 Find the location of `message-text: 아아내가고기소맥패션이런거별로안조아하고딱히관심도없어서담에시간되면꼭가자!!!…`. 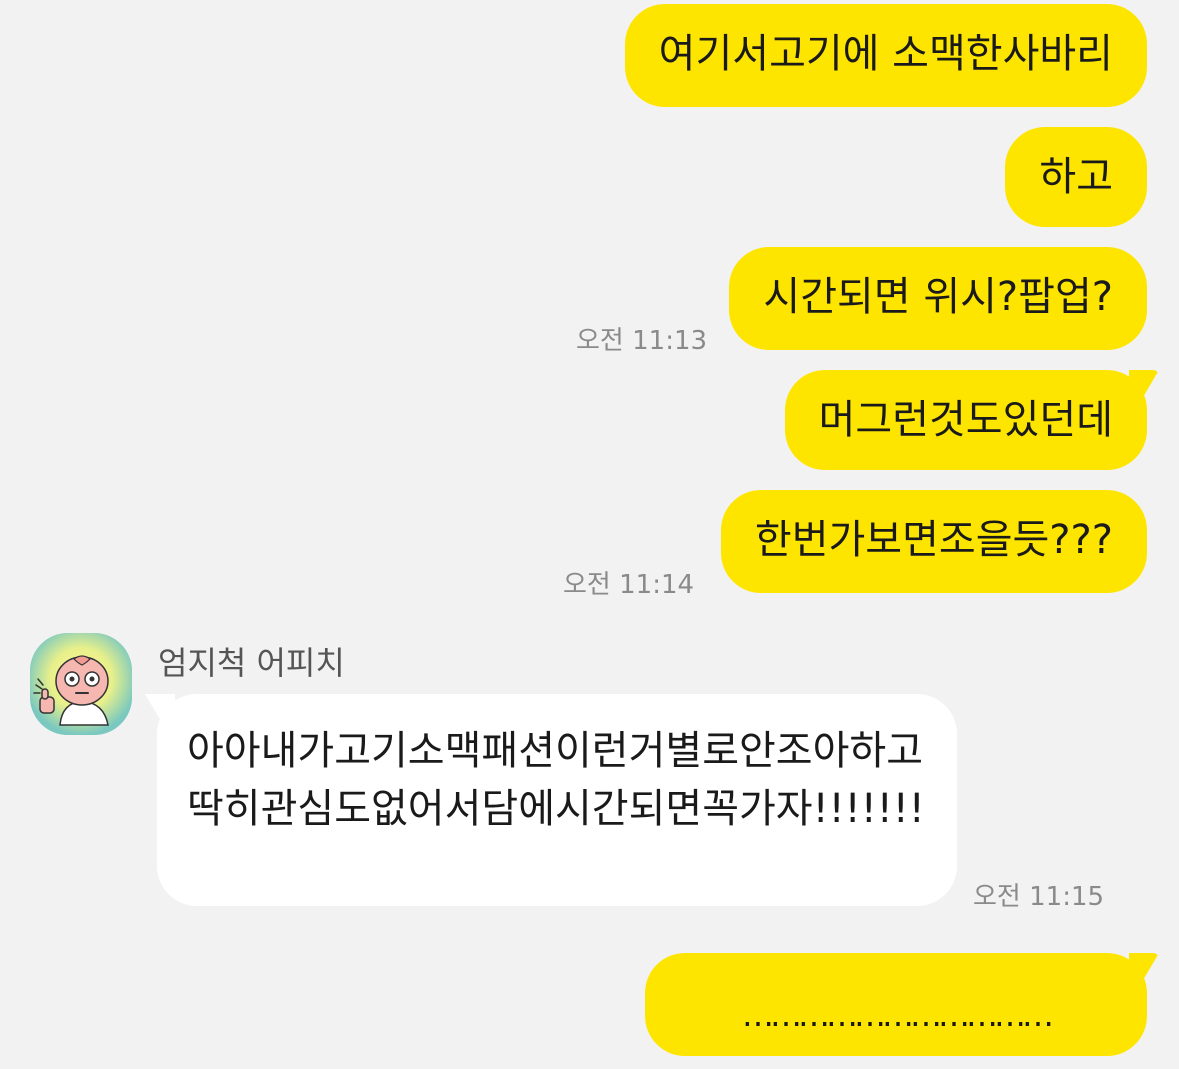

message-text: 아아내가고기소맥패션이런거별로안조아하고딱히관심도없어서담에시간되면꼭가자!!!… is located at coordinates (556, 780).